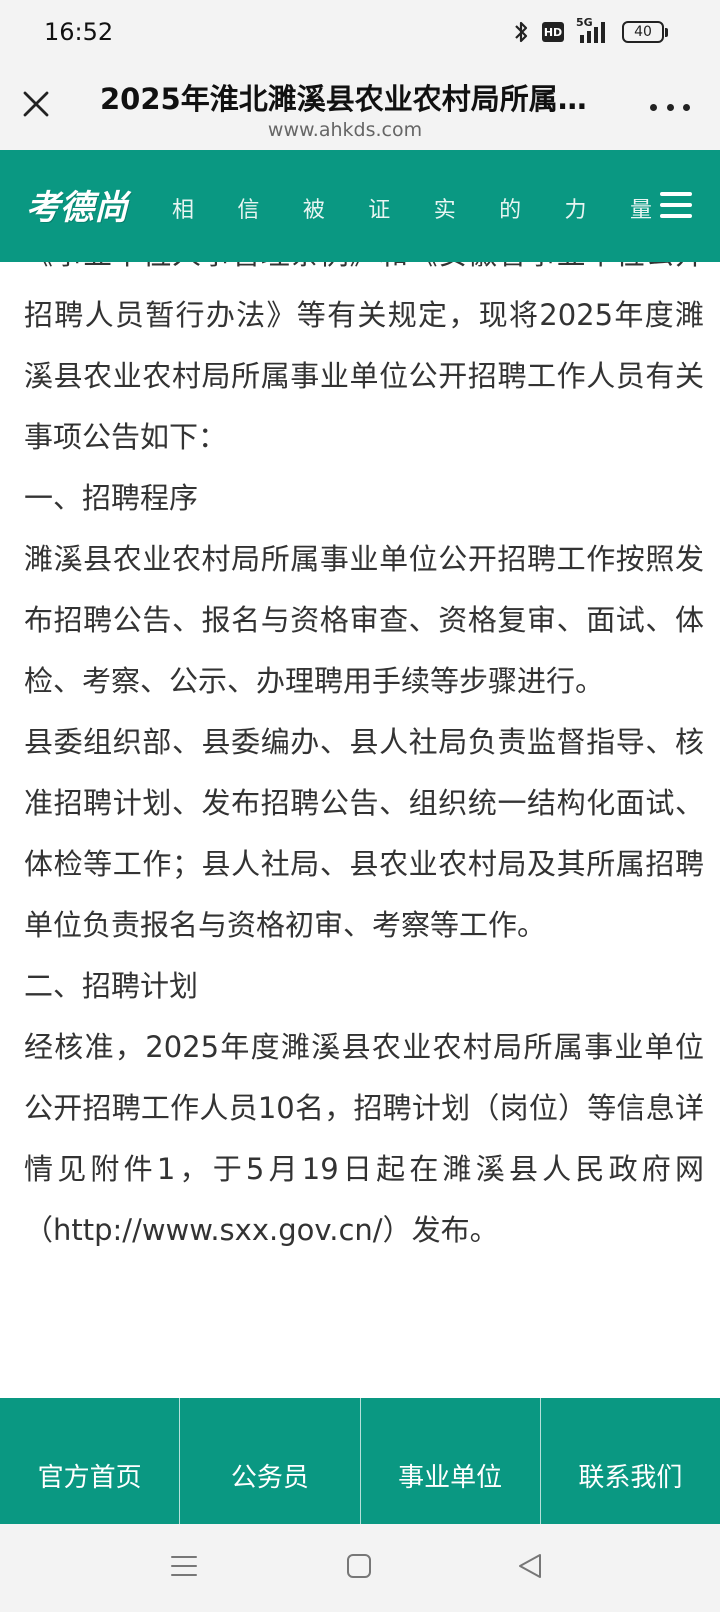 This screenshot has width=720, height=1612. Describe the element at coordinates (360, 32) in the screenshot. I see `status-bar: 16:52 HD 5G 40` at that location.